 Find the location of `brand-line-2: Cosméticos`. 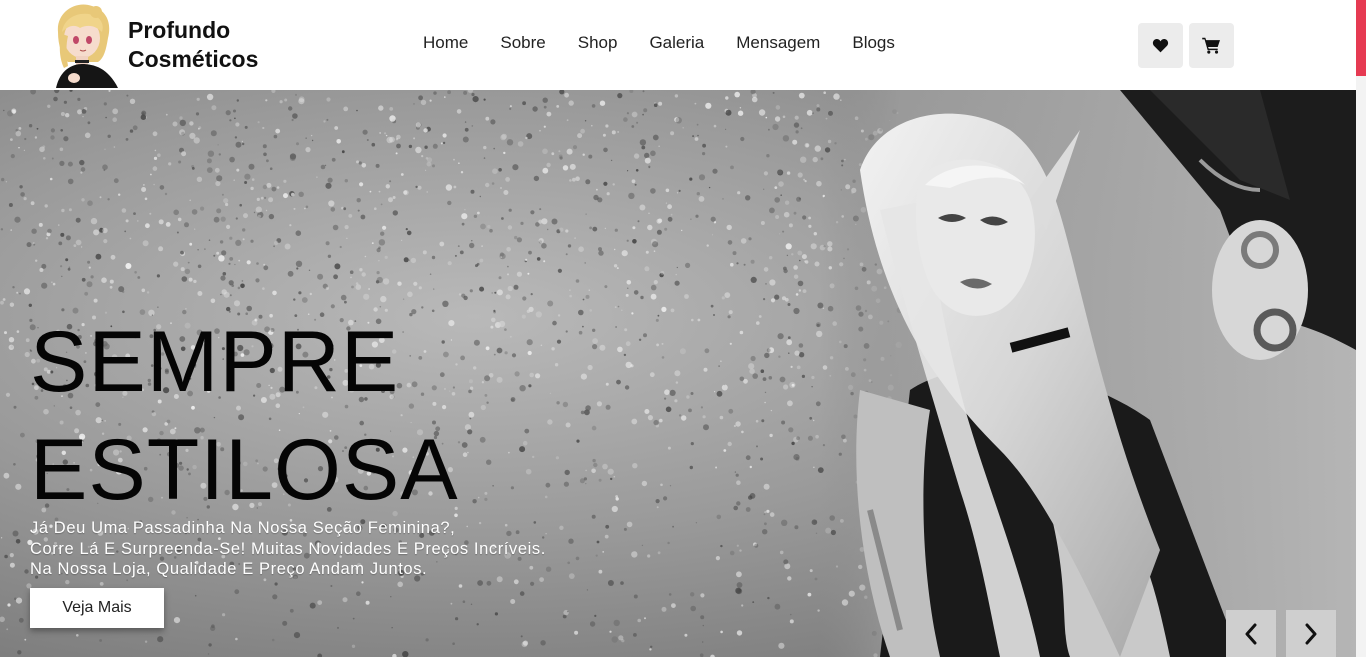

brand-line-2: Cosméticos is located at coordinates (193, 59).